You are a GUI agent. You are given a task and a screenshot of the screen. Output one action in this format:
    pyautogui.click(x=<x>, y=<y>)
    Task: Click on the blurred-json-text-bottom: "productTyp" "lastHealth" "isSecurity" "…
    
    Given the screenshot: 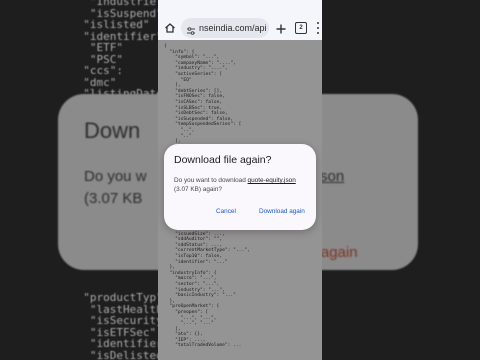 What is the action you would take?
    pyautogui.click(x=120, y=325)
    